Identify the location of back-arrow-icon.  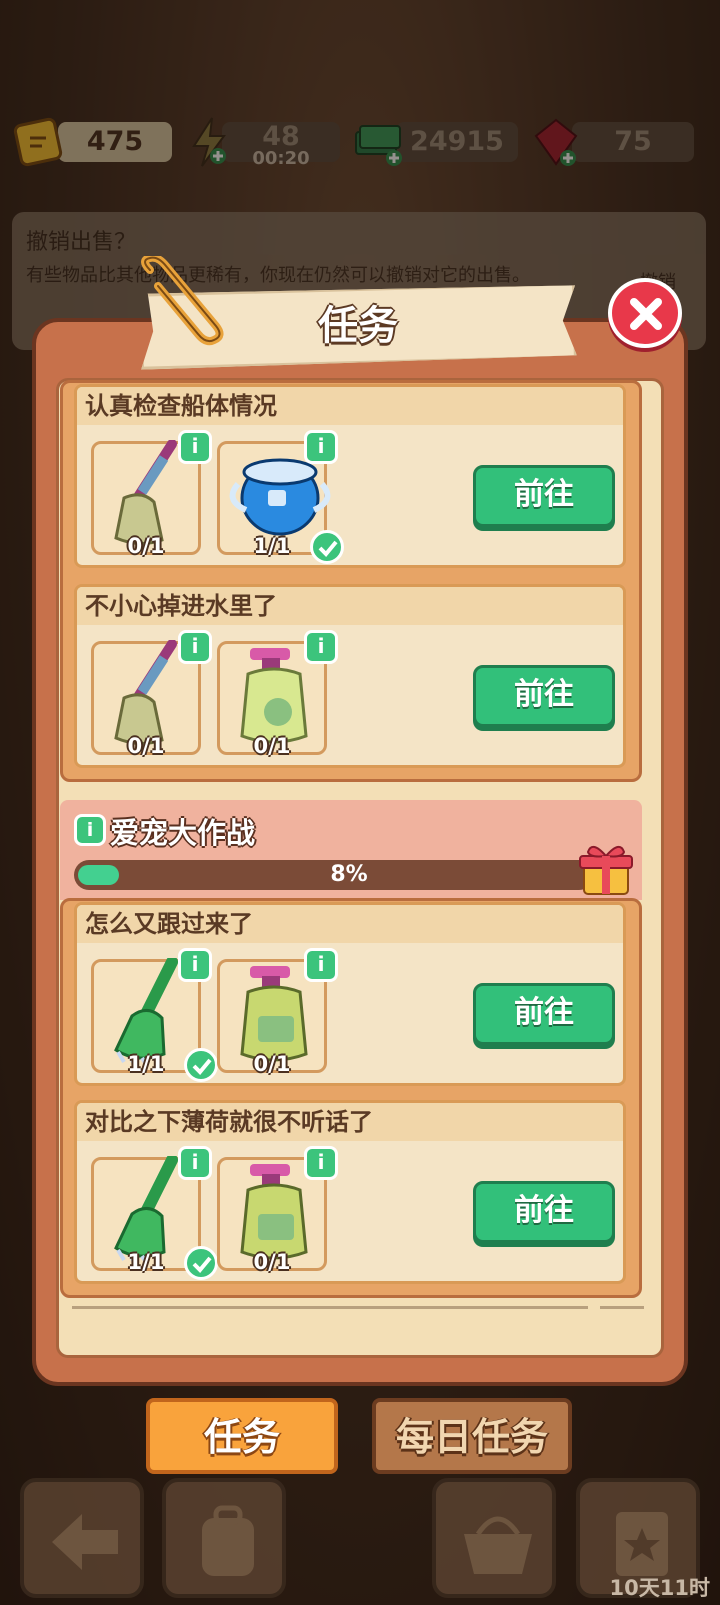
(85, 1542).